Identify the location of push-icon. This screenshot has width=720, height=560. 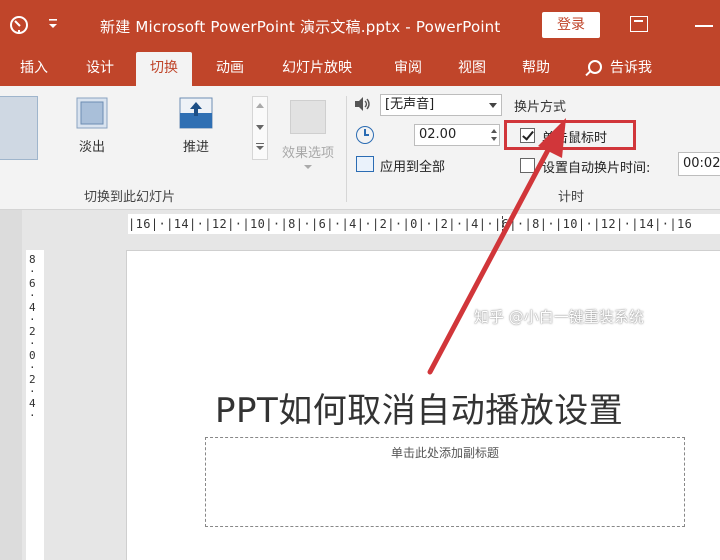
(196, 113).